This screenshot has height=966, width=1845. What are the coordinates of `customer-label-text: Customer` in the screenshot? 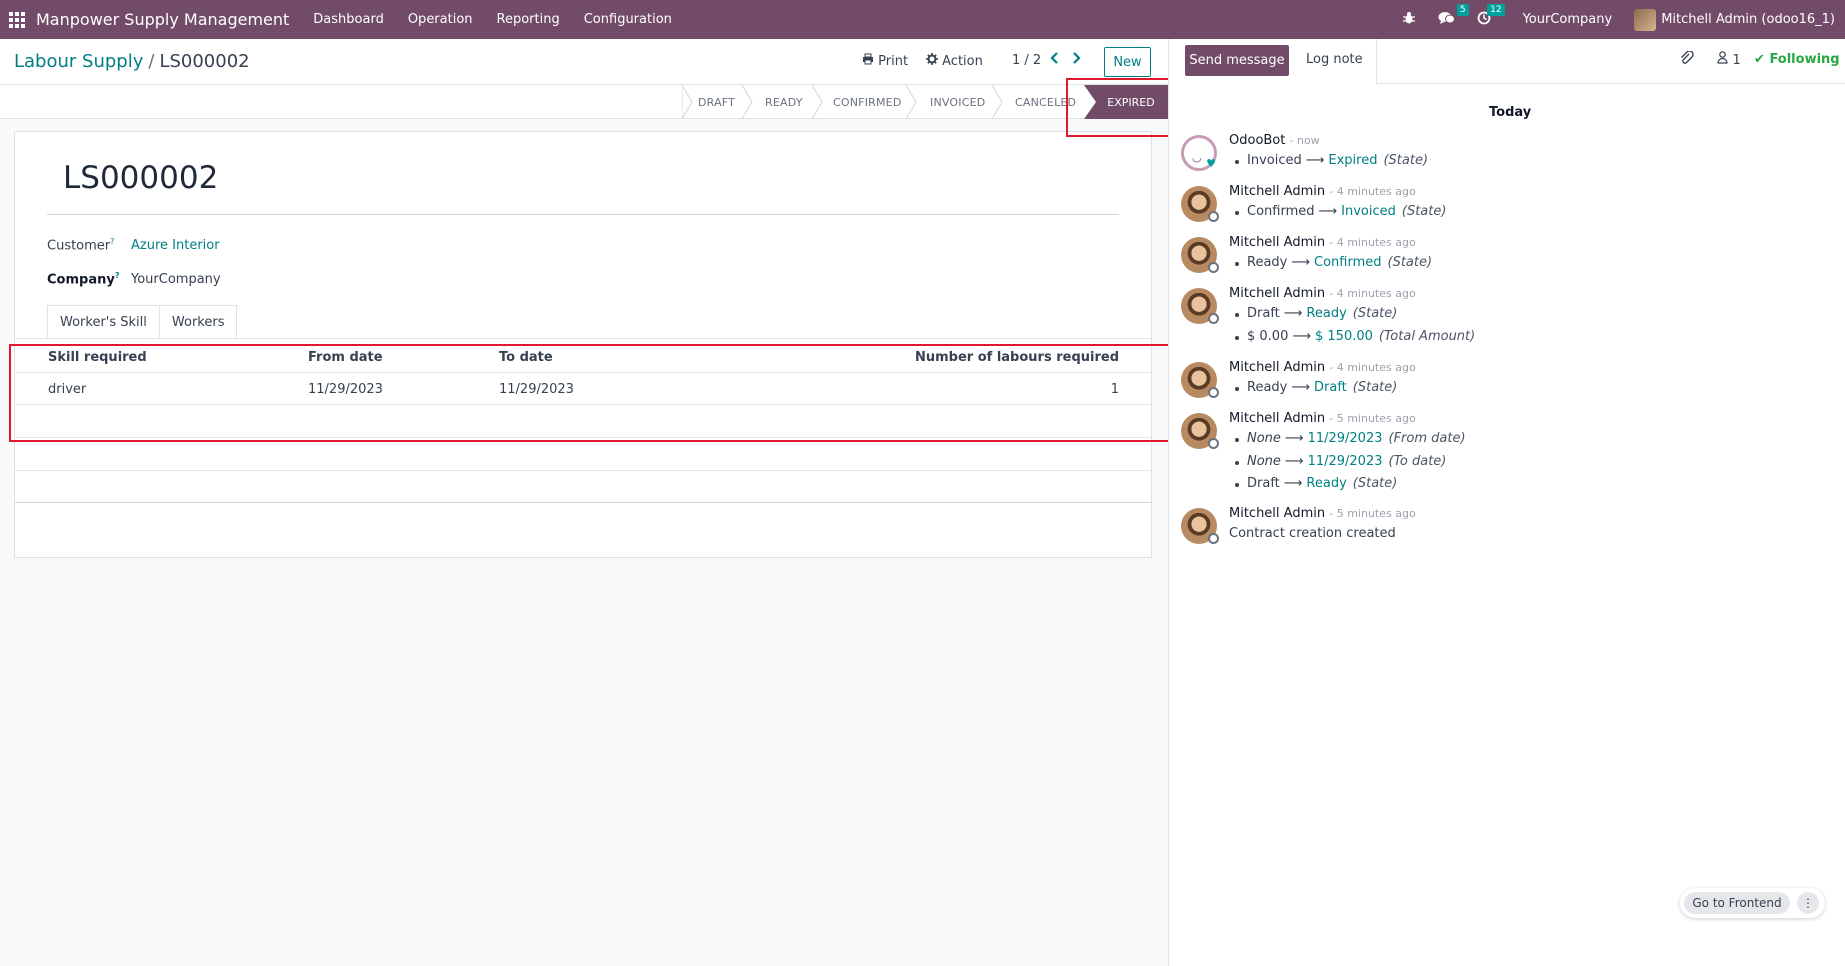 It's located at (79, 246).